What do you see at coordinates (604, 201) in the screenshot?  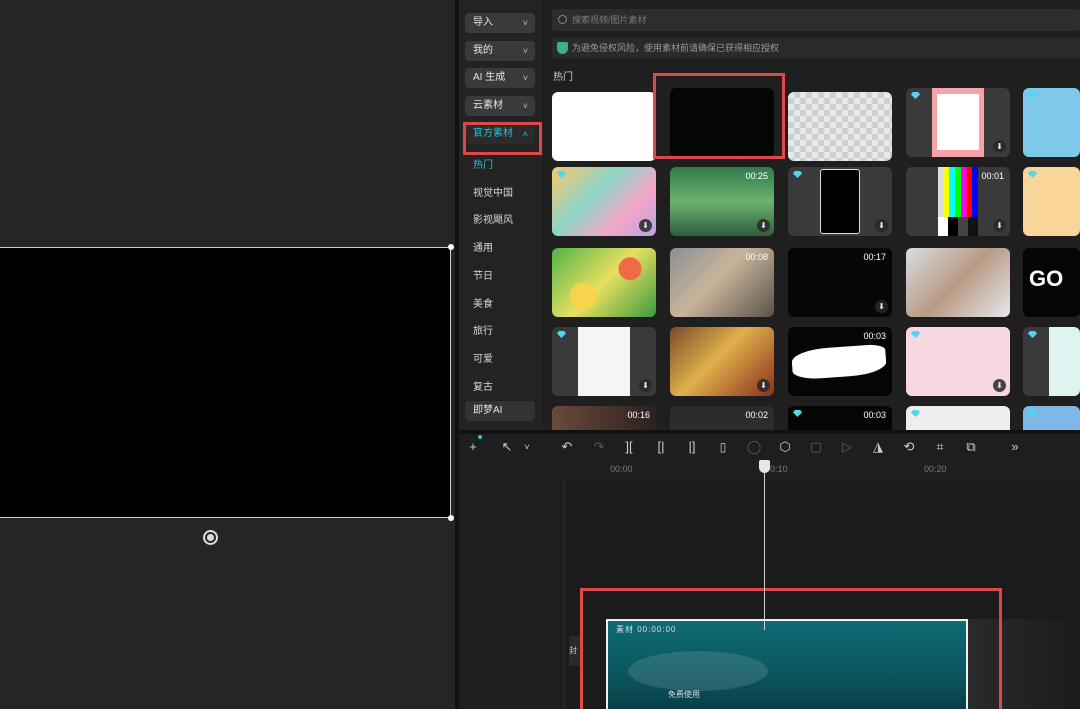 I see `material-watercolor: ⬇` at bounding box center [604, 201].